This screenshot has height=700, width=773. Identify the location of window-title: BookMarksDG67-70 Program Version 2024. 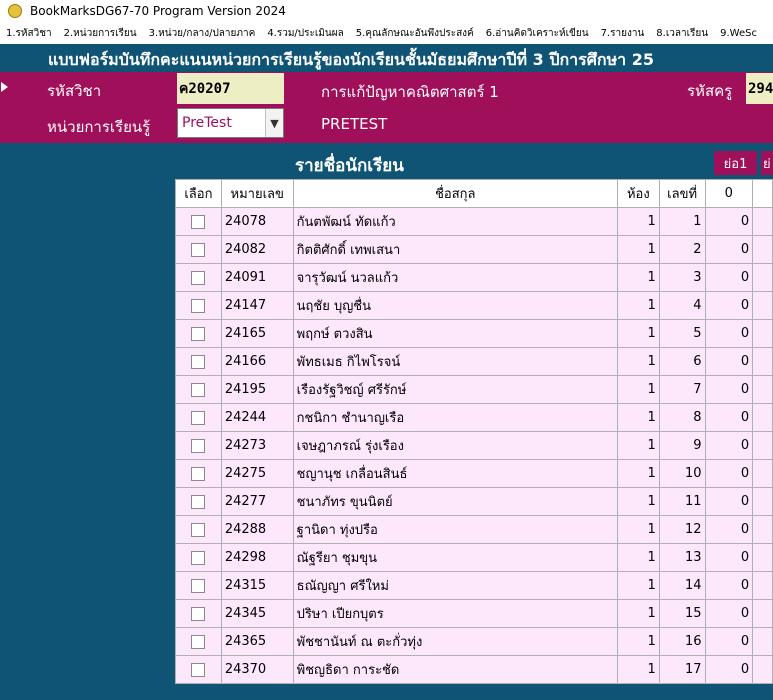
(158, 11).